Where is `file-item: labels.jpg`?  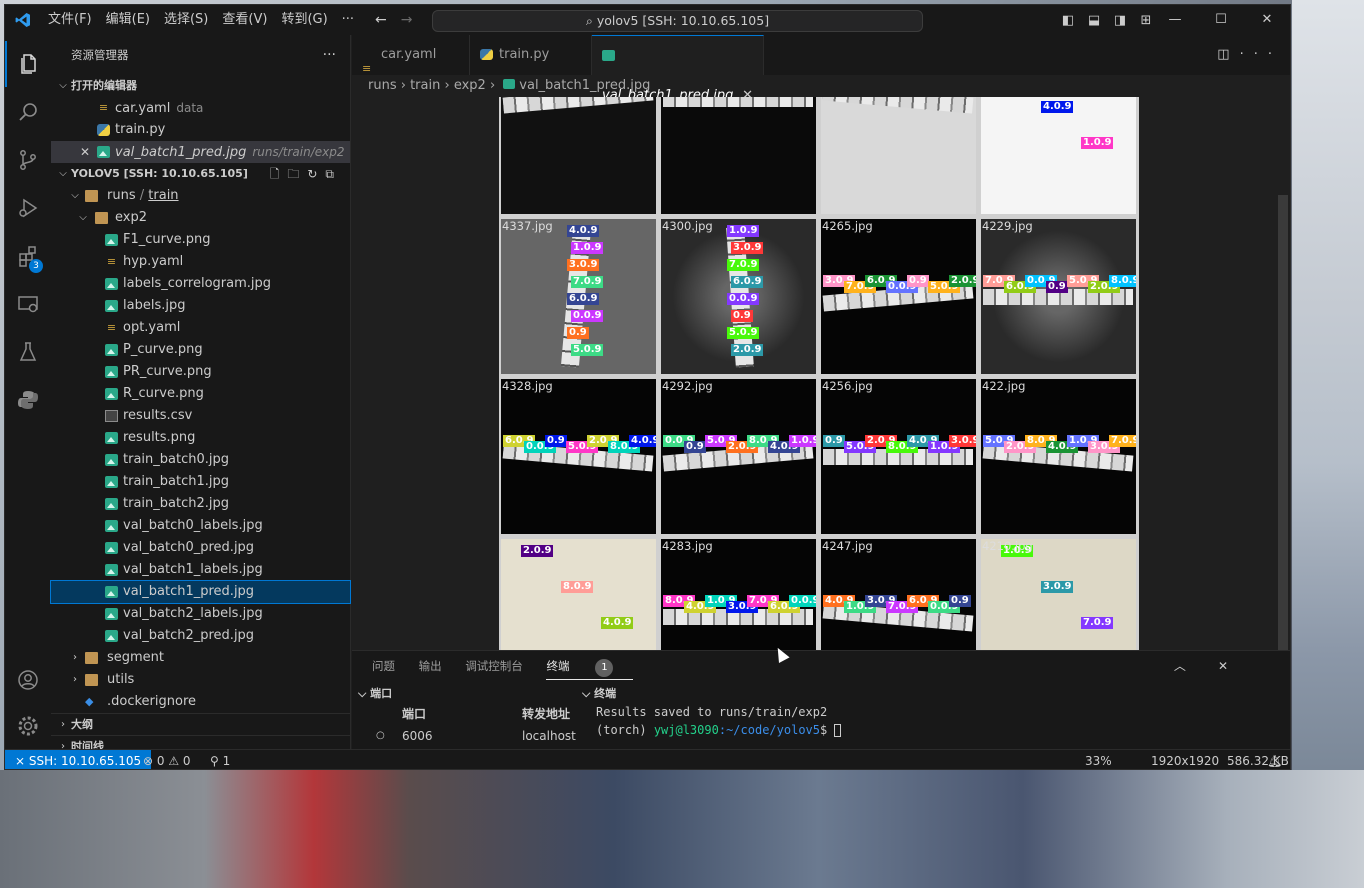
file-item: labels.jpg is located at coordinates (200, 306).